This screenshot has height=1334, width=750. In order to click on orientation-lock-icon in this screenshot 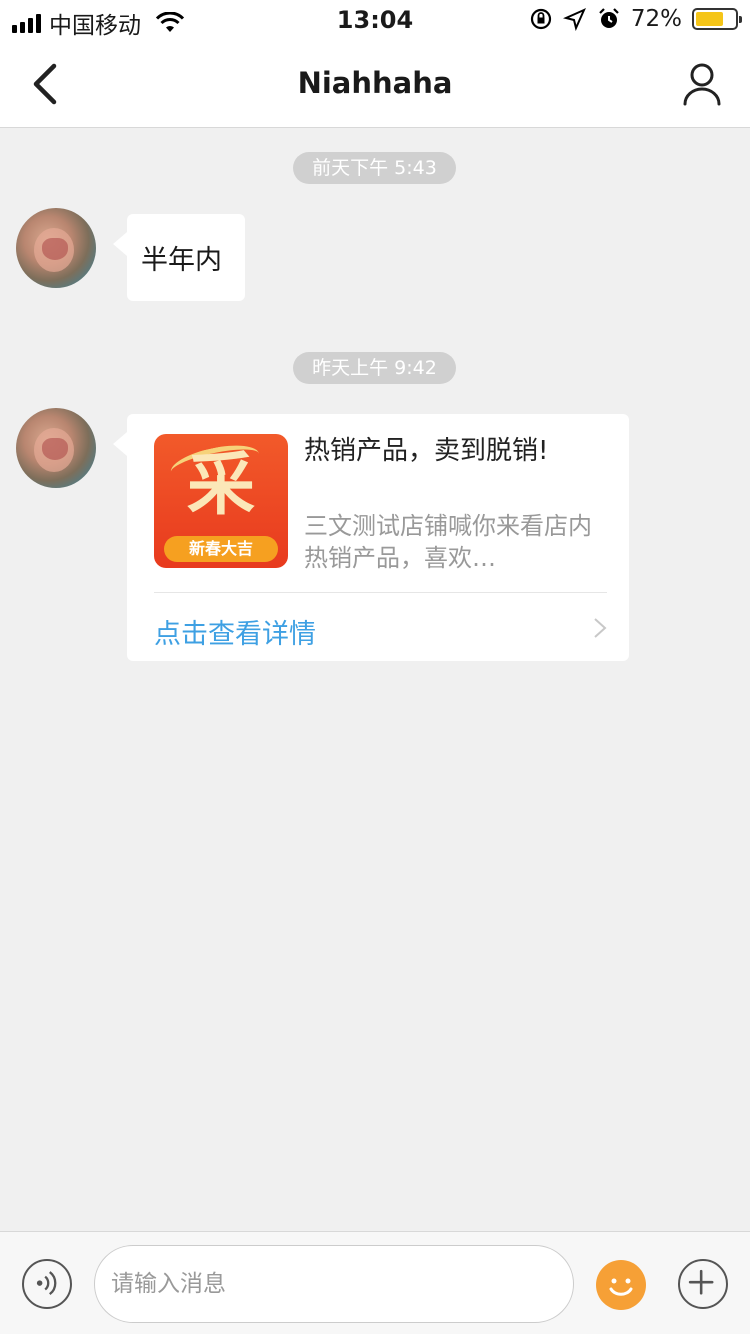, I will do `click(540, 19)`.